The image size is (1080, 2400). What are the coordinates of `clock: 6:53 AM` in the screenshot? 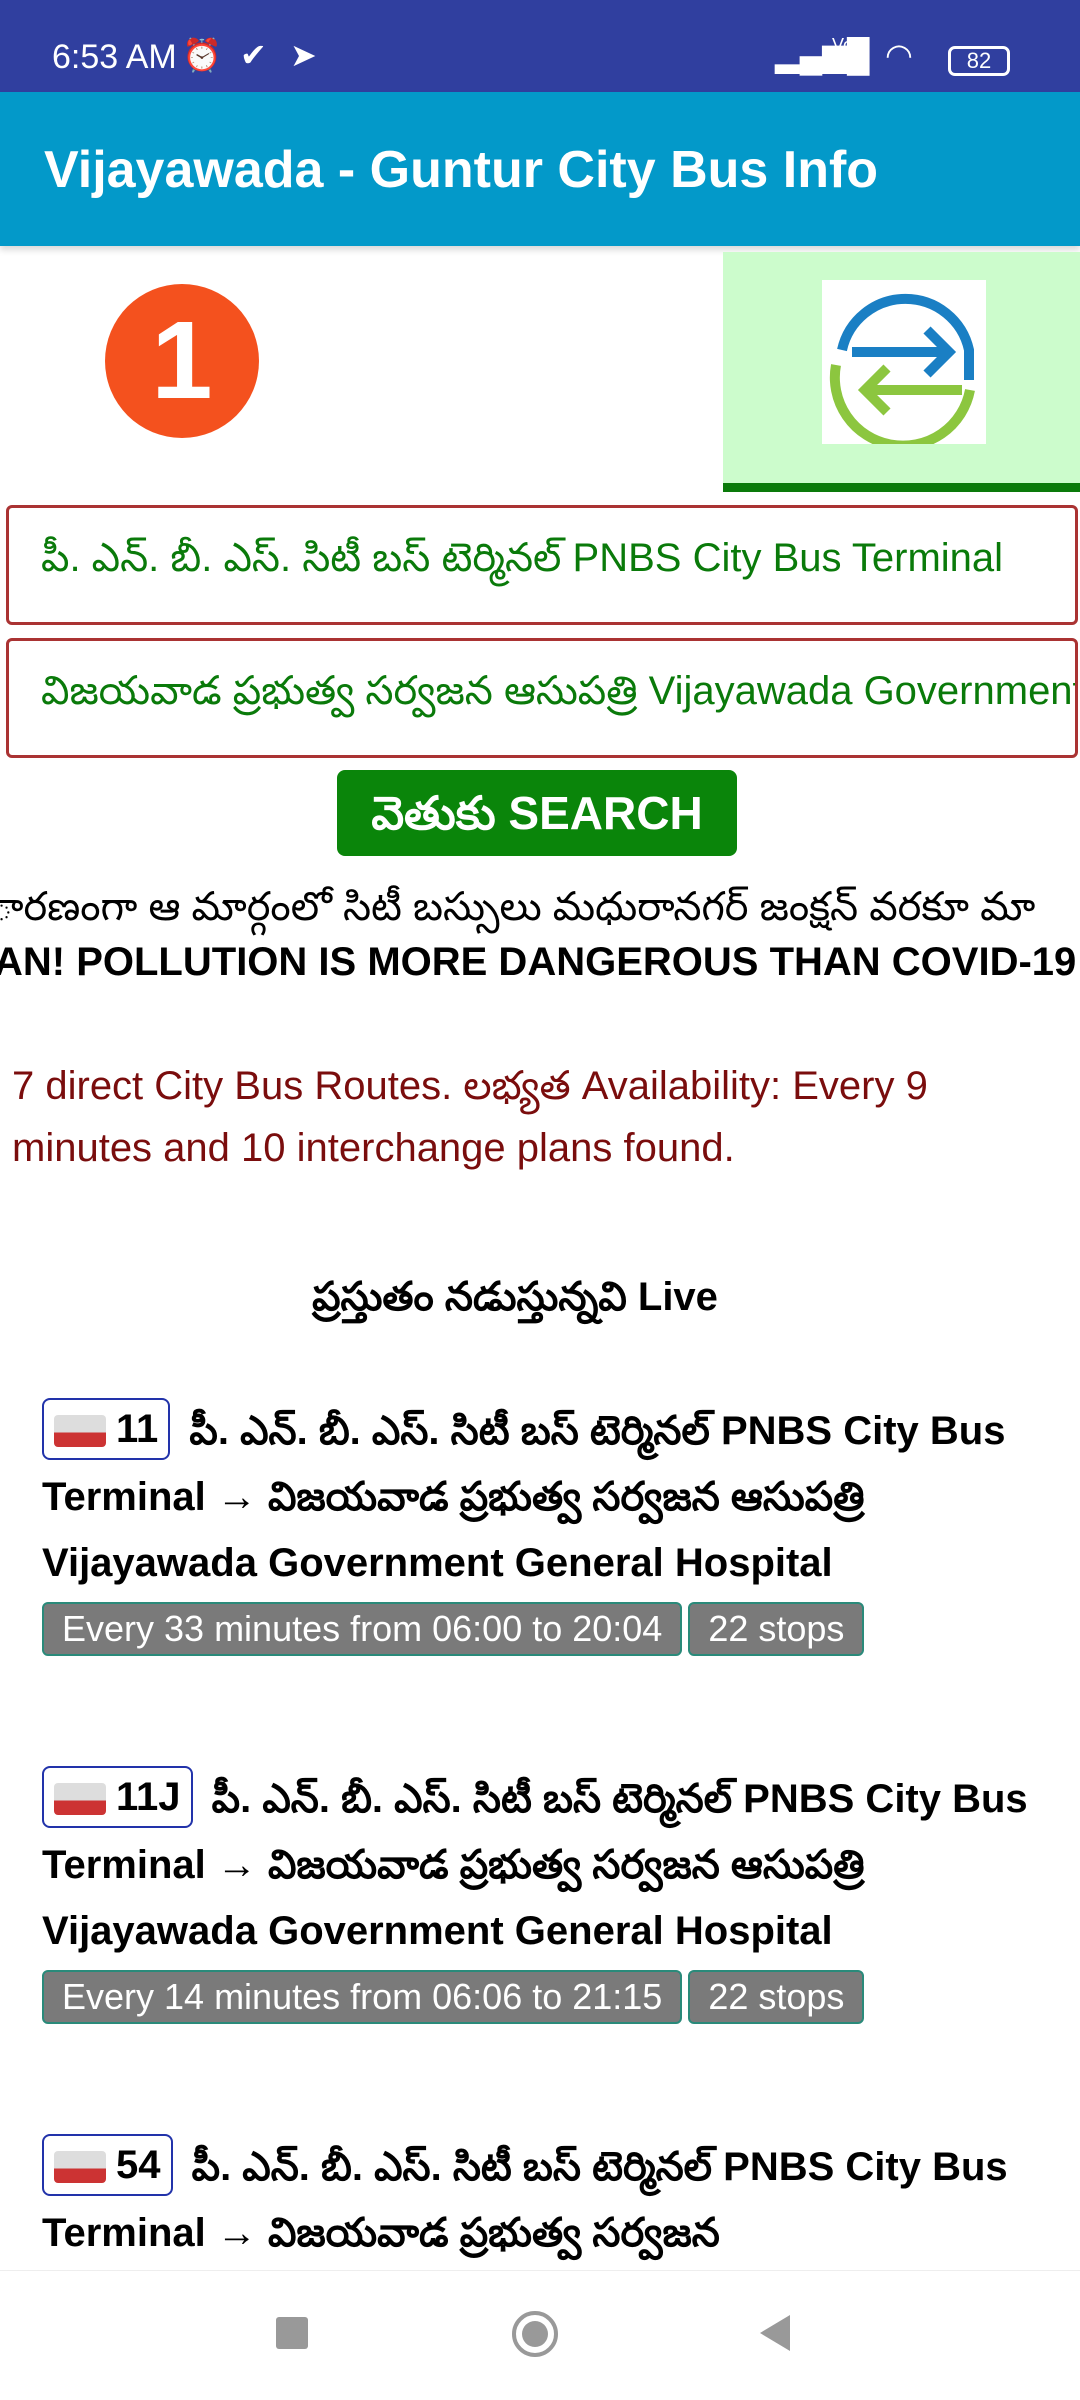 It's located at (114, 57).